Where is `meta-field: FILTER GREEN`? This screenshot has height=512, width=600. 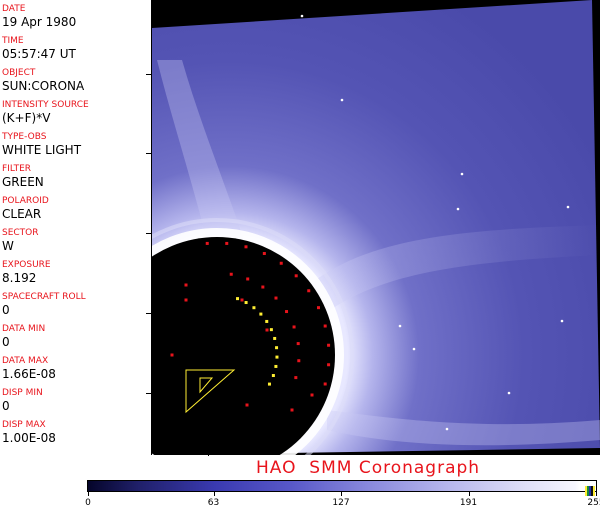 meta-field: FILTER GREEN is located at coordinates (23, 176).